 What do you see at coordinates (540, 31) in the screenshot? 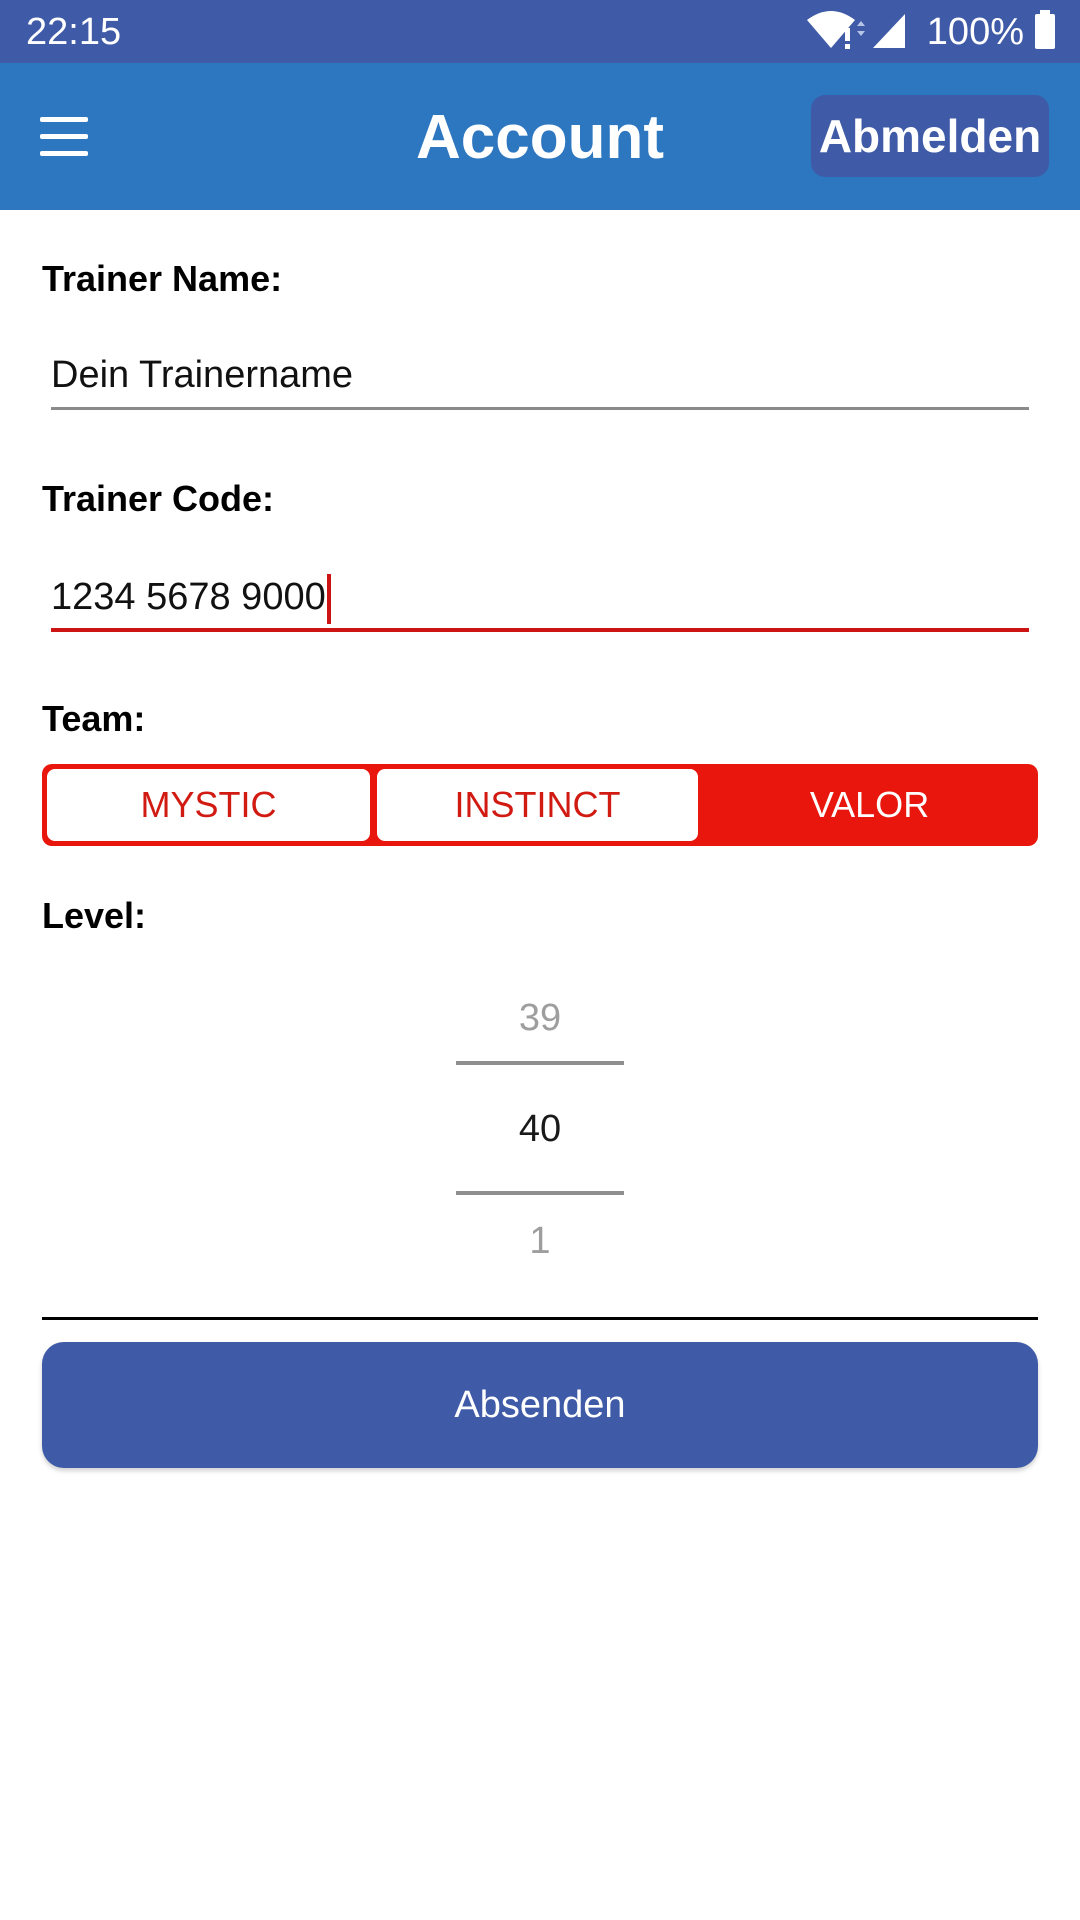
I see `status-bar: 22:15 100%` at bounding box center [540, 31].